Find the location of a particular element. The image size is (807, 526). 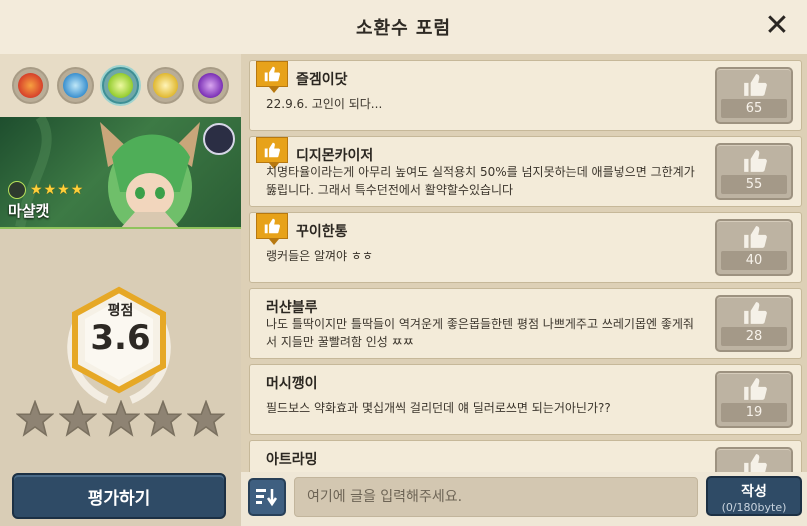

like-button: 40 is located at coordinates (754, 247).